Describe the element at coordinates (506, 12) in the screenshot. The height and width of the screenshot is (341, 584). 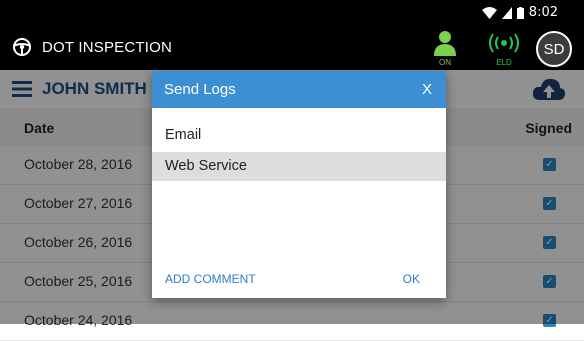
I see `signal-icon` at that location.